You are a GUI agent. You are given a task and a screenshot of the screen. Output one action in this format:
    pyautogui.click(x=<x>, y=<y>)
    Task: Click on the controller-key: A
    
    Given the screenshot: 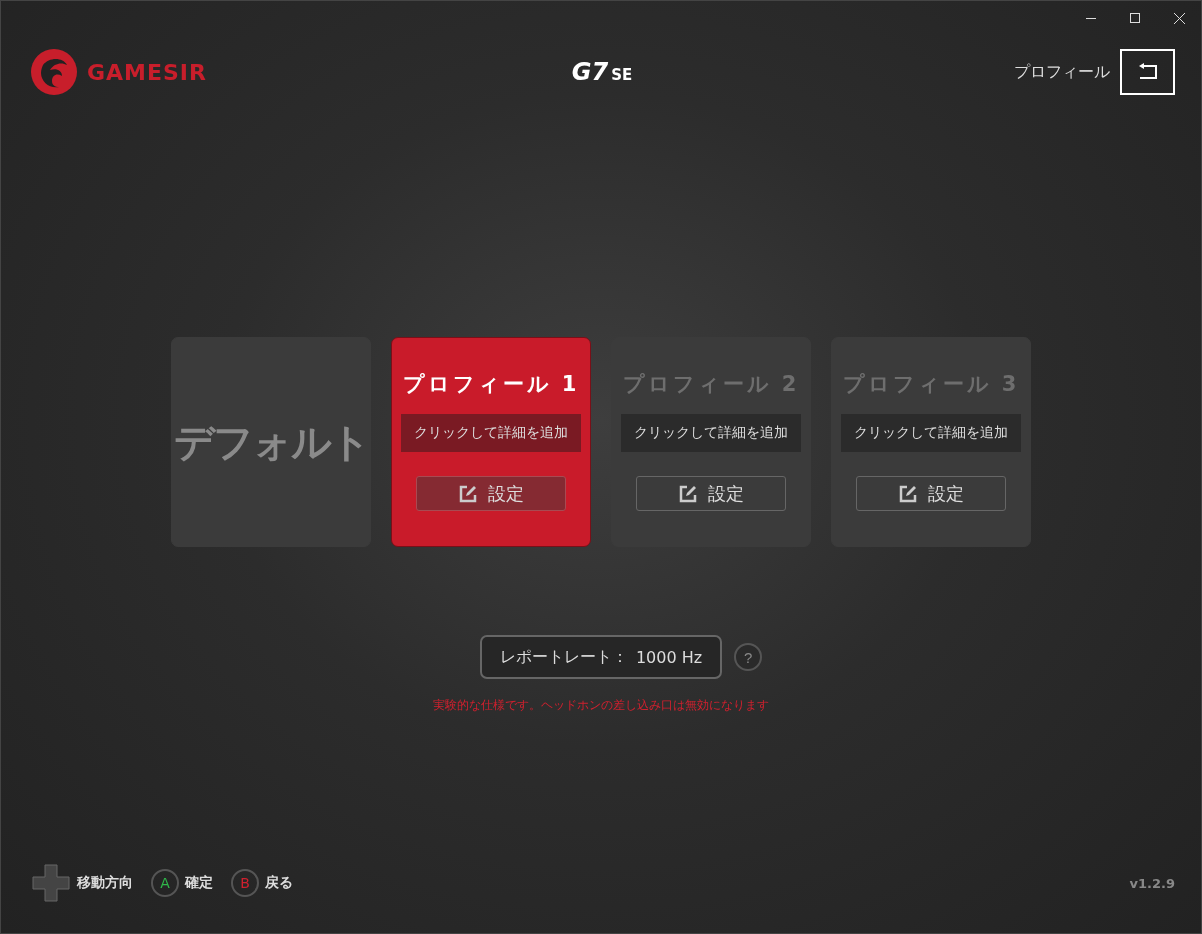 What is the action you would take?
    pyautogui.click(x=165, y=883)
    